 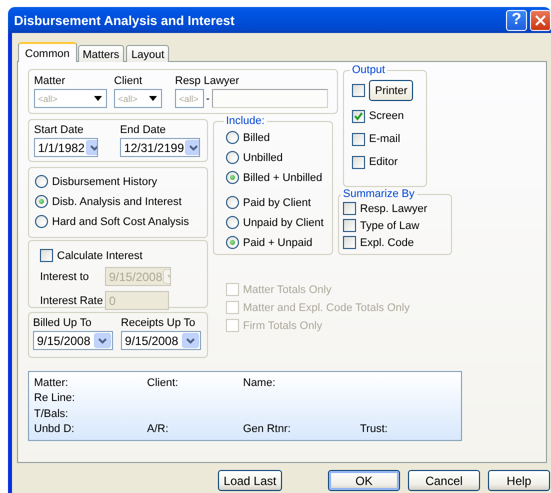 What do you see at coordinates (256, 138) in the screenshot?
I see `radio-label: Billed` at bounding box center [256, 138].